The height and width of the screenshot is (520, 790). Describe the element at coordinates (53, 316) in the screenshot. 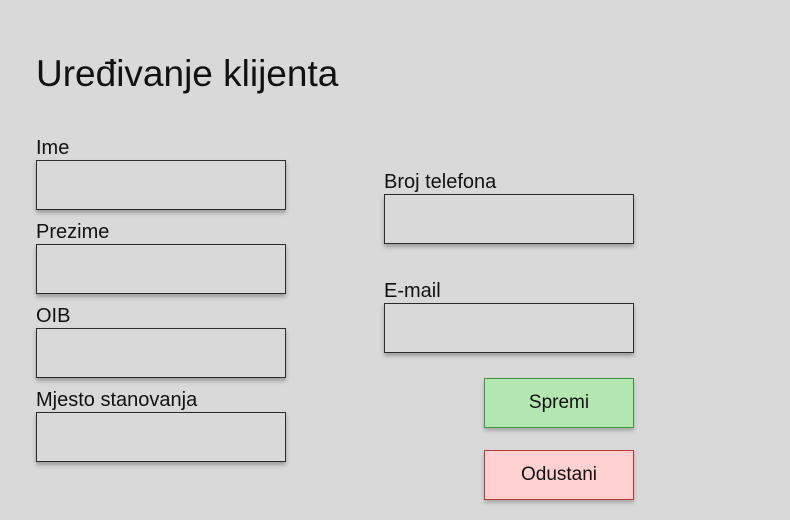

I see `oib-label: OIB` at that location.